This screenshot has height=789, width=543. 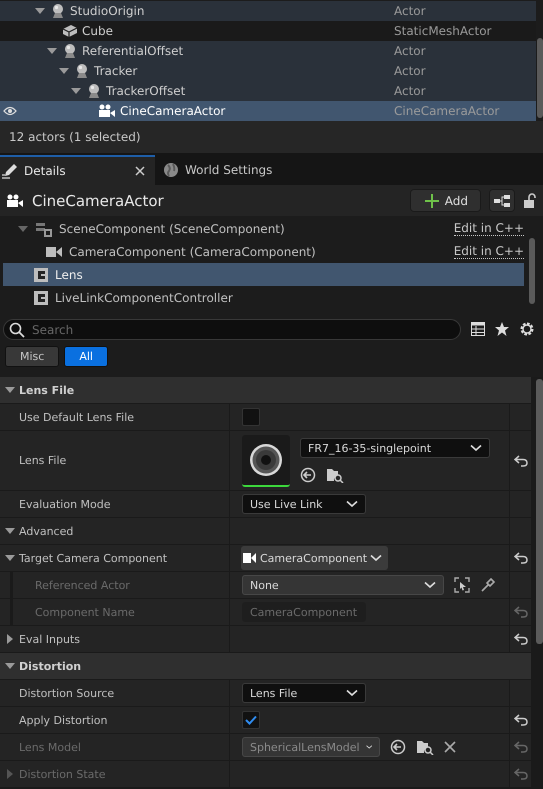 What do you see at coordinates (265, 390) in the screenshot?
I see `section-header: Lens File` at bounding box center [265, 390].